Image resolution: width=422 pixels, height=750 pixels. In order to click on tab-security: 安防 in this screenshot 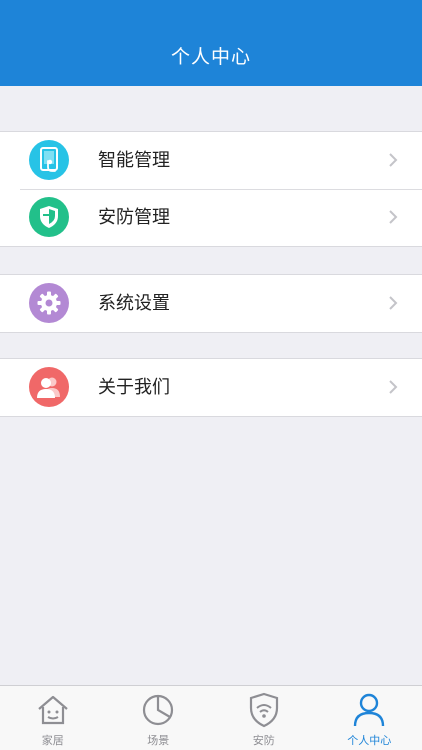, I will do `click(264, 718)`.